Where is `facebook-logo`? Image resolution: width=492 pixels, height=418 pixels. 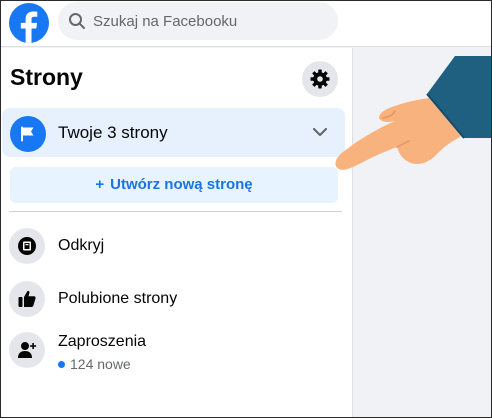
facebook-logo is located at coordinates (29, 23).